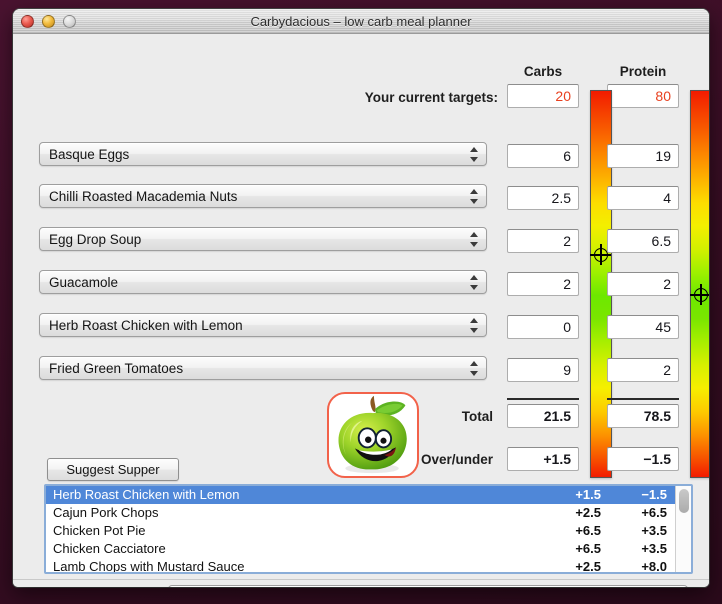 The width and height of the screenshot is (722, 604). I want to click on scrollbar-thumb, so click(684, 501).